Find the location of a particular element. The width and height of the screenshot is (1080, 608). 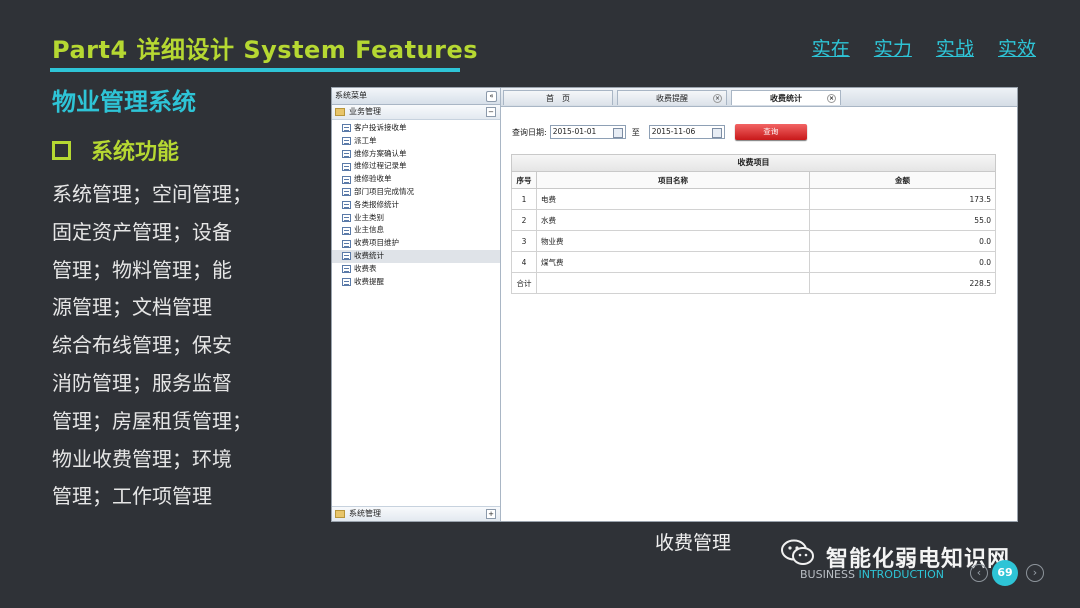

row-name: 物业费 is located at coordinates (673, 241).